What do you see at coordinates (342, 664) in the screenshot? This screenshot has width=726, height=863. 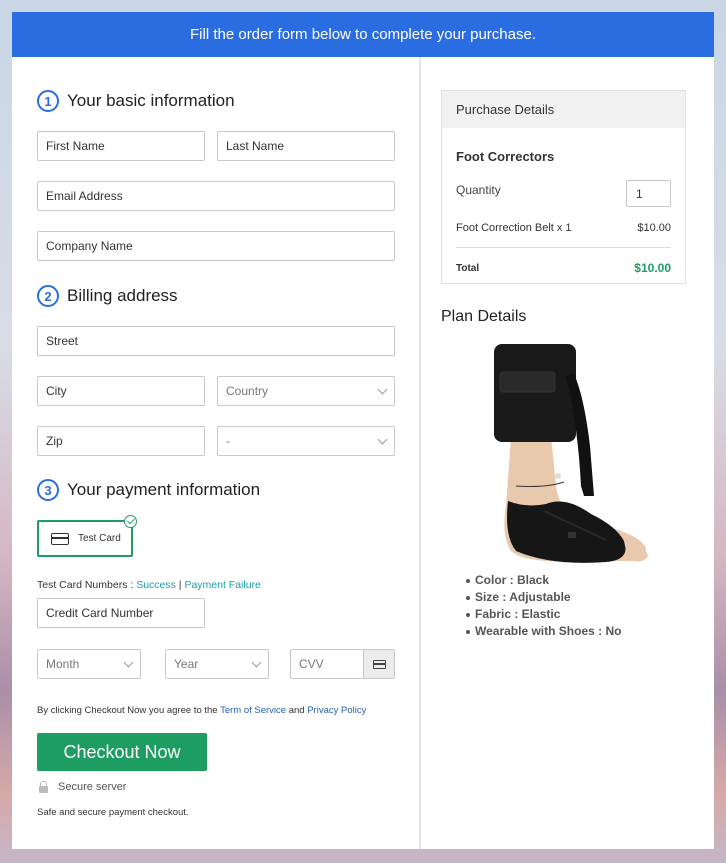 I see `cvv-input: CVV` at bounding box center [342, 664].